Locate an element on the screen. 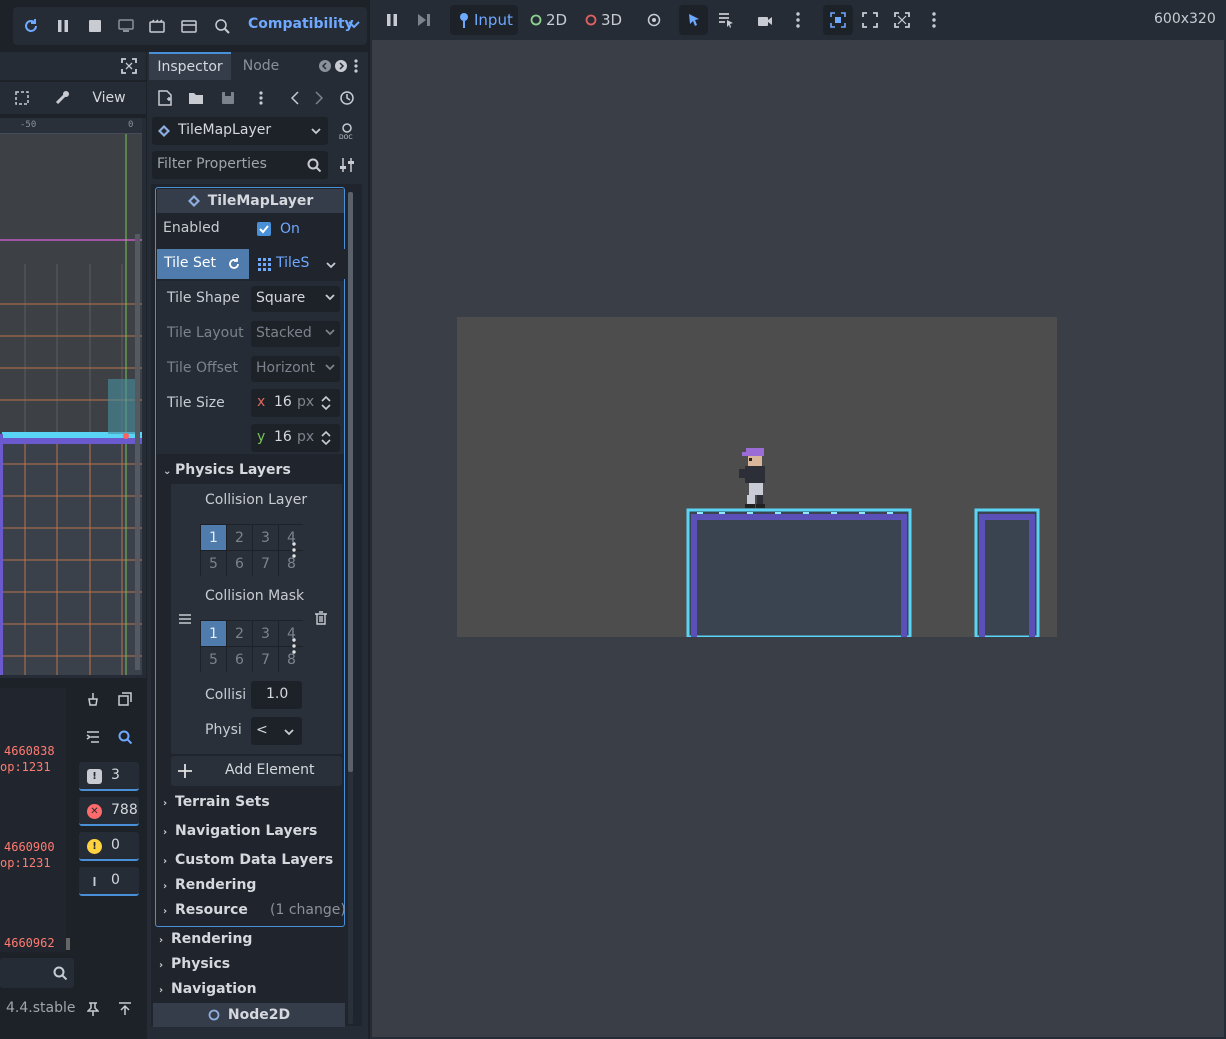 This screenshot has width=1226, height=1039. tile-shape-select: Square is located at coordinates (295, 299).